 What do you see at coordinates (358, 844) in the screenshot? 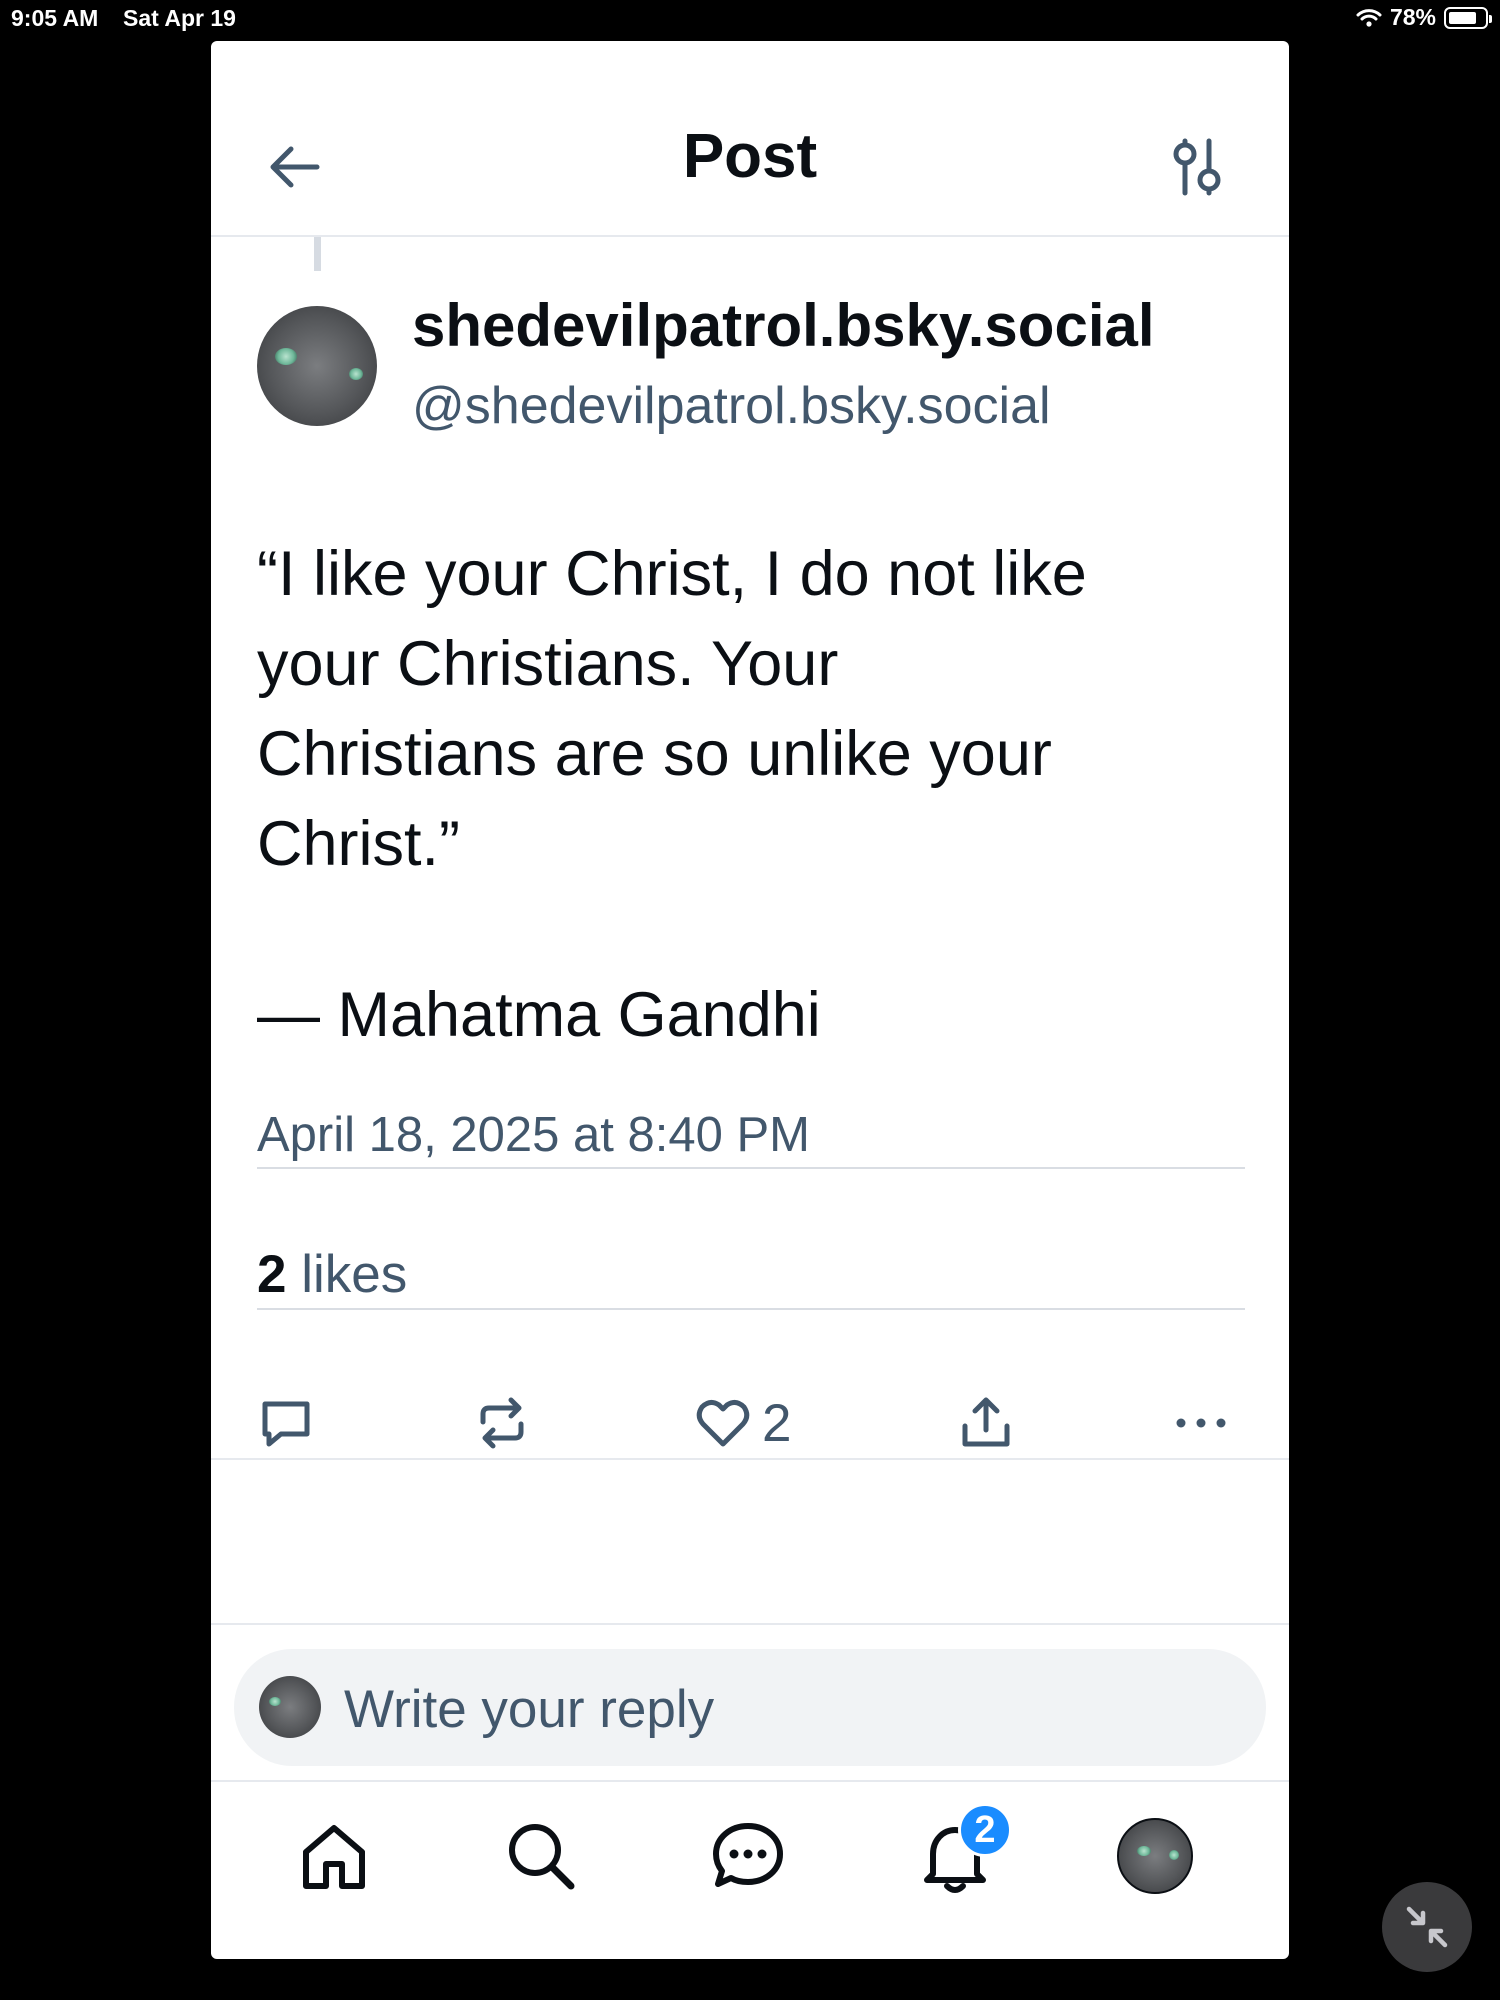
I see `post-text-line: Christ.”` at bounding box center [358, 844].